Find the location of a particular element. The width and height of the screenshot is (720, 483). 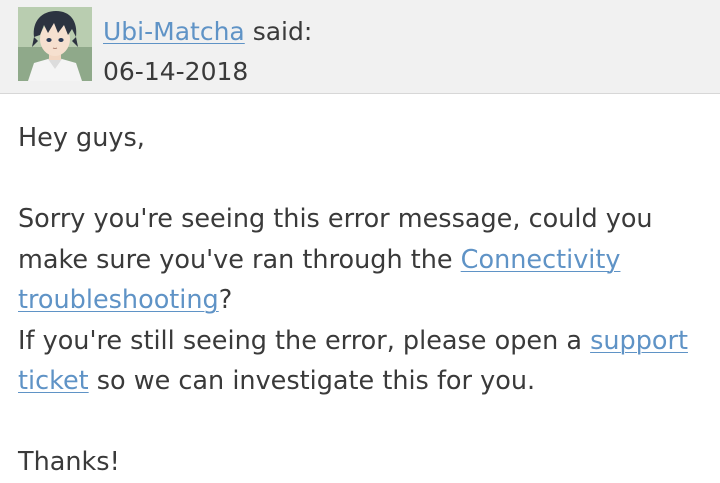

closing-text: Thanks! is located at coordinates (69, 462).